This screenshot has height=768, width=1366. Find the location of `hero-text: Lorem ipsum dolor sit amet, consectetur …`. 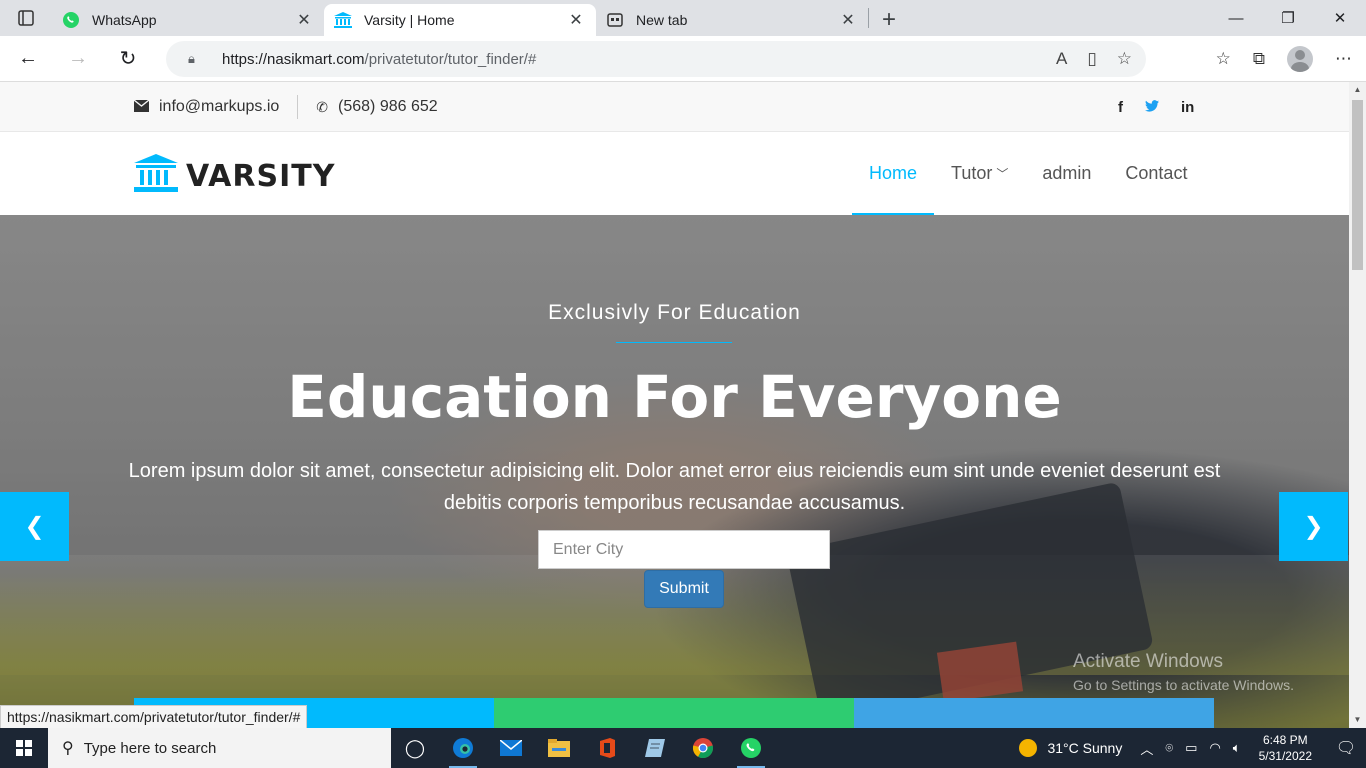

hero-text: Lorem ipsum dolor sit amet, consectetur … is located at coordinates (674, 487).